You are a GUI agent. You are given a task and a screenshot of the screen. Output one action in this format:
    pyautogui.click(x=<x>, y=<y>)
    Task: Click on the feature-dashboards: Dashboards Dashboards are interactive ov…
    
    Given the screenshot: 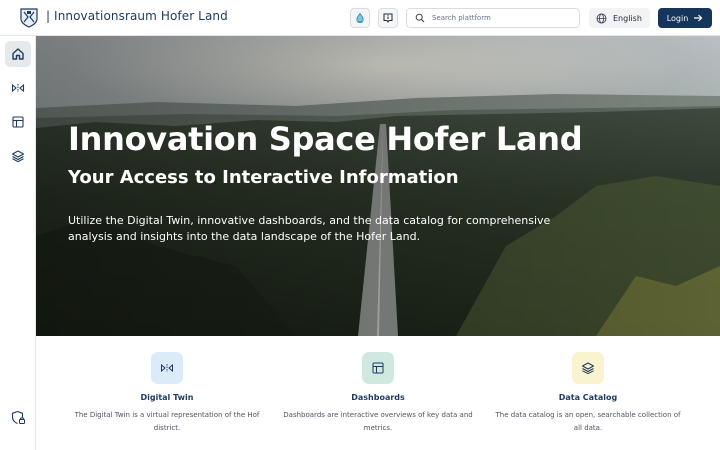 What is the action you would take?
    pyautogui.click(x=378, y=392)
    